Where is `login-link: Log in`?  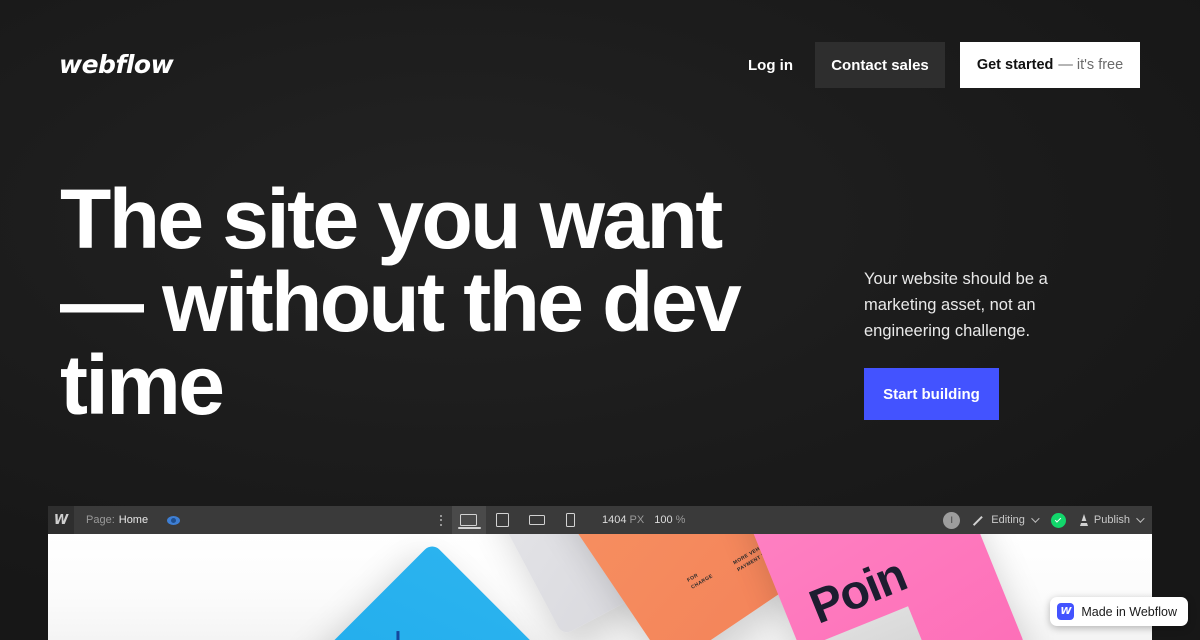 login-link: Log in is located at coordinates (770, 65).